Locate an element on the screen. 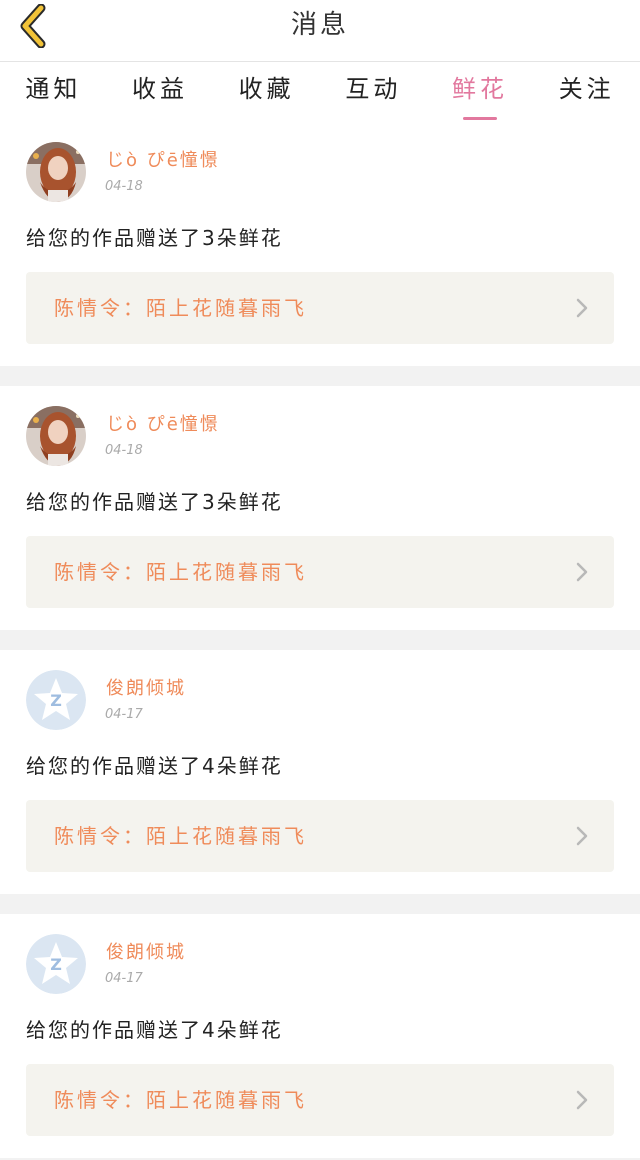 This screenshot has height=1160, width=640. tab-favorites: 收藏 is located at coordinates (266, 92).